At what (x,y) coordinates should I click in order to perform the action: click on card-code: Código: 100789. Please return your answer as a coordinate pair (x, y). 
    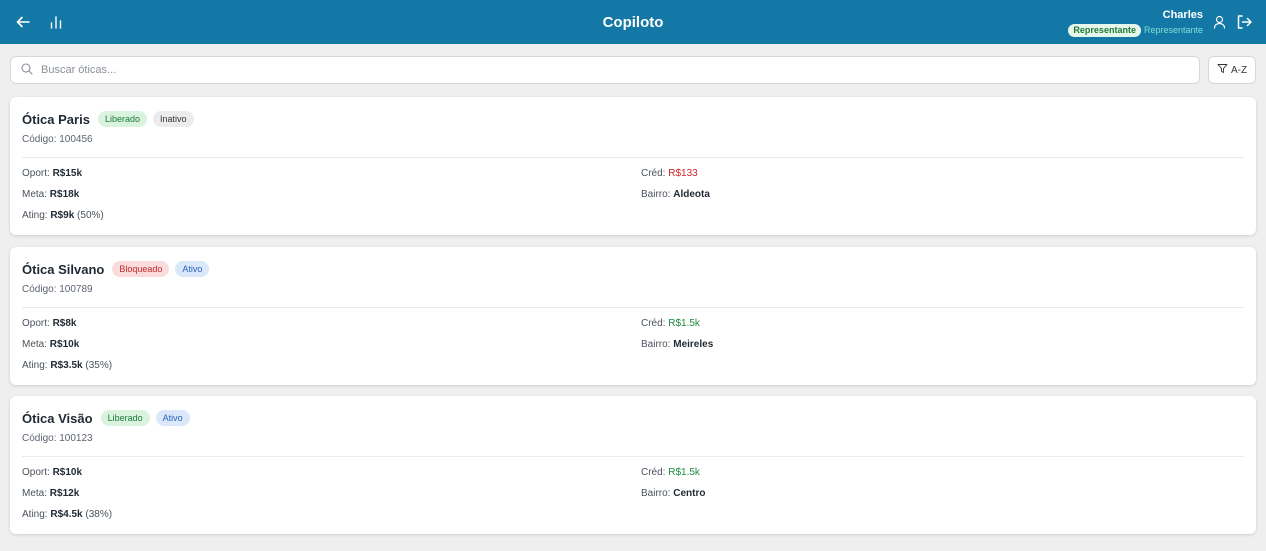
    Looking at the image, I should click on (57, 289).